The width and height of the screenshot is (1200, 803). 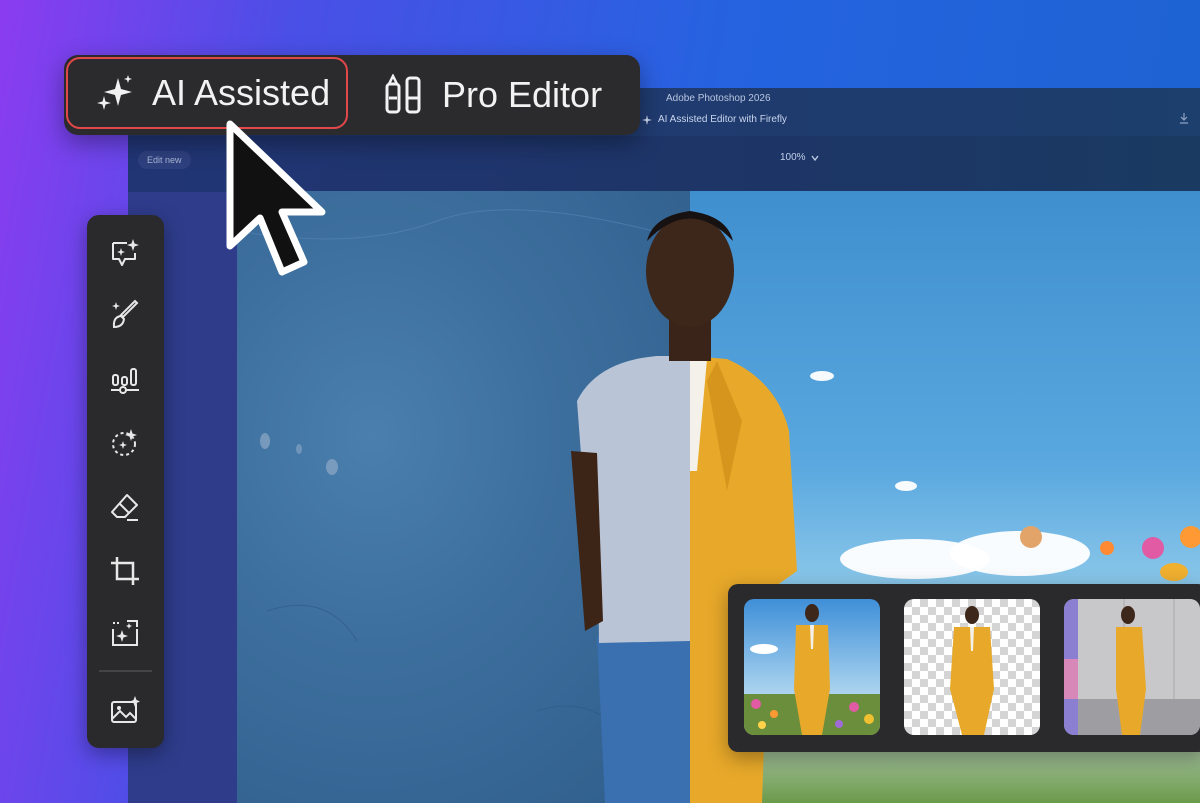 I want to click on adjustments-tool, so click(x=125, y=379).